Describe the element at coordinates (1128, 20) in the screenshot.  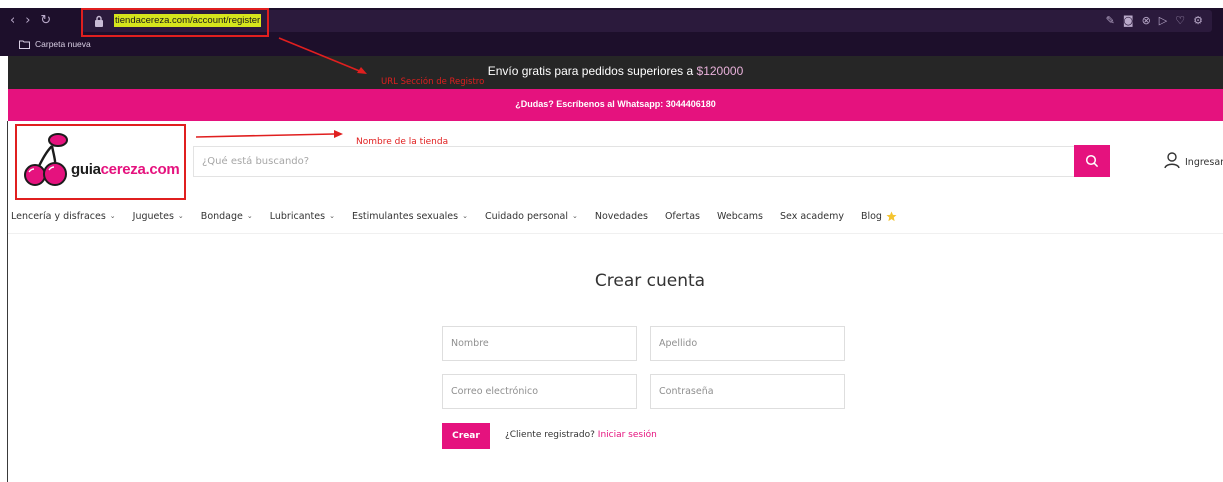
I see `screenshot-icon: ◙` at that location.